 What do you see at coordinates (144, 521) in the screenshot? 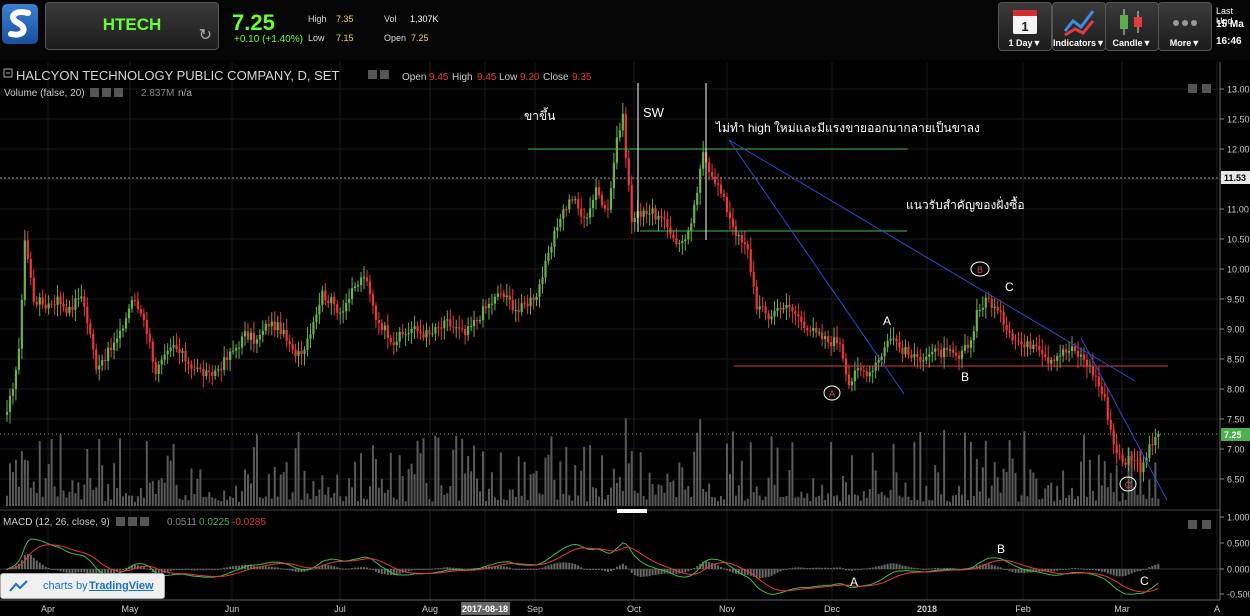
I see `macd-close-icon` at bounding box center [144, 521].